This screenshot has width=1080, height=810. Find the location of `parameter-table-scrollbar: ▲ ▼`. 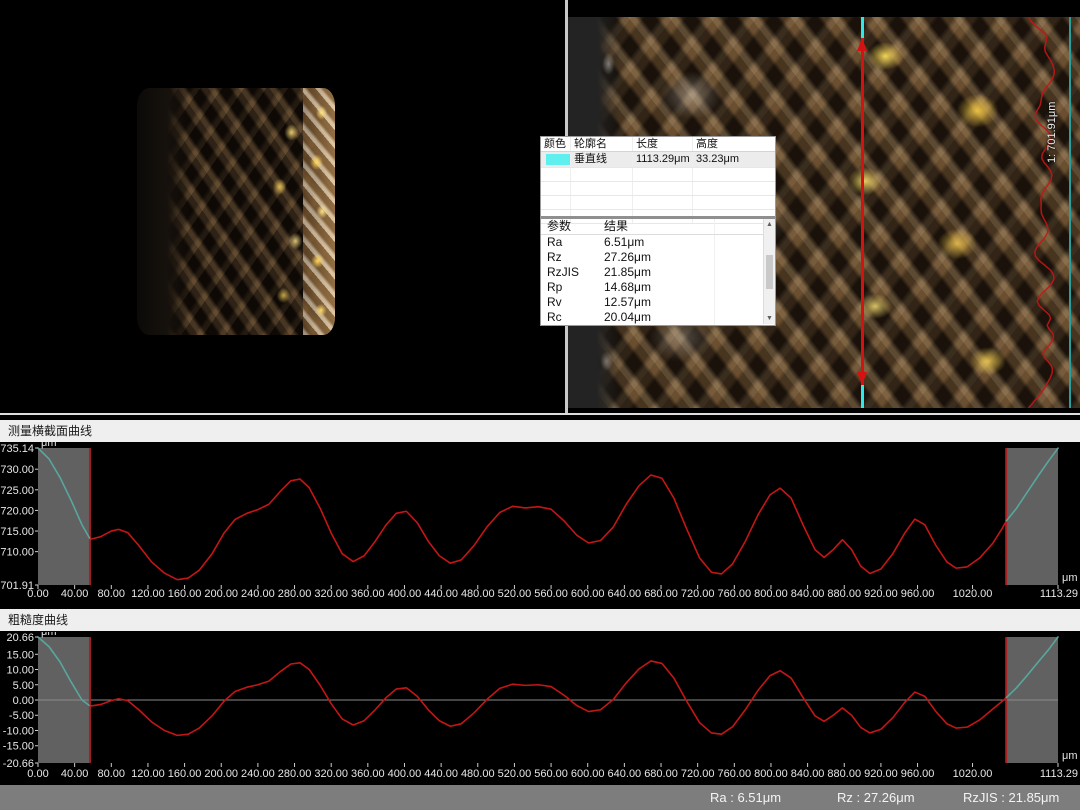

parameter-table-scrollbar: ▲ ▼ is located at coordinates (769, 271).